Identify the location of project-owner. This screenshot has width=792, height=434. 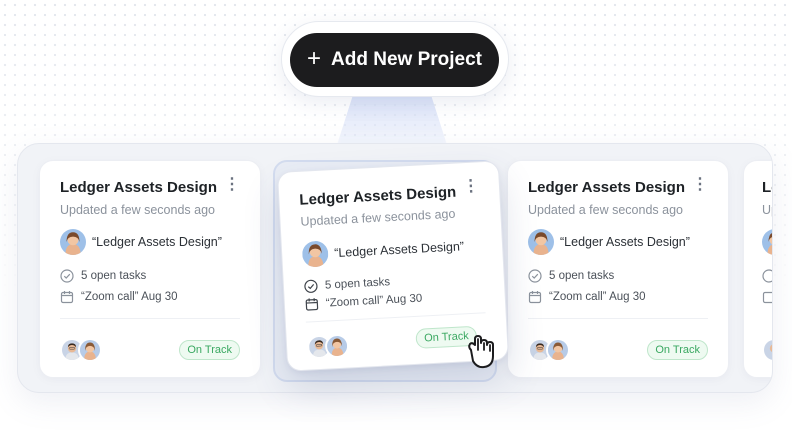
(767, 242).